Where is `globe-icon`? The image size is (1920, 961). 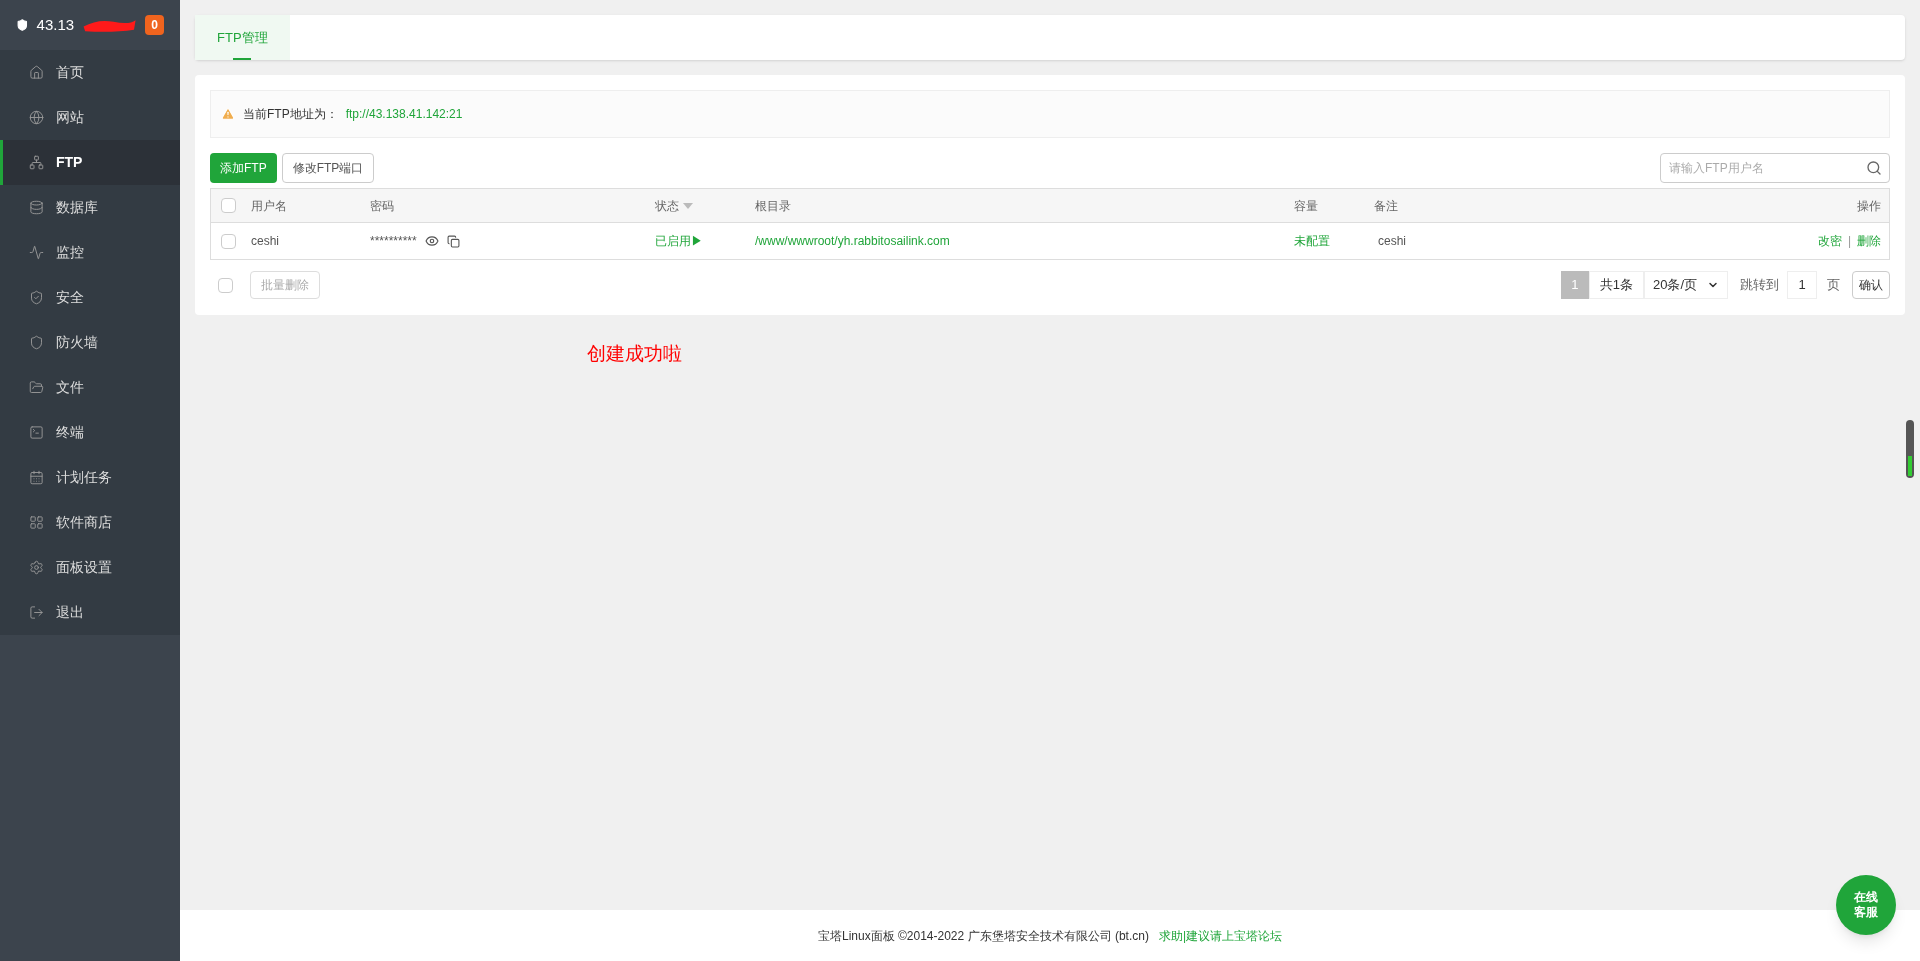 globe-icon is located at coordinates (36, 117).